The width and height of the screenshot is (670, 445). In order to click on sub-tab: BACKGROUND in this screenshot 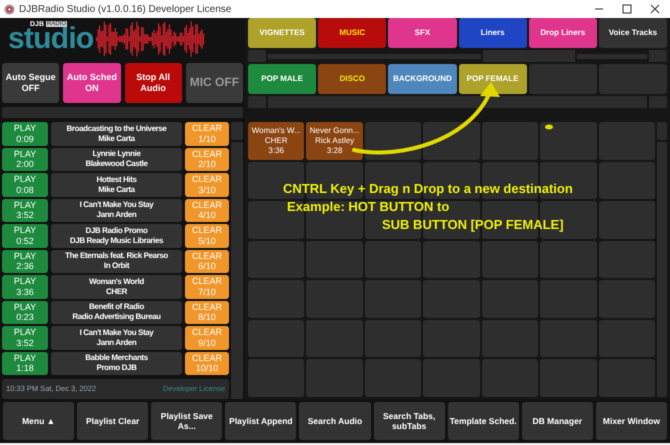, I will do `click(422, 79)`.